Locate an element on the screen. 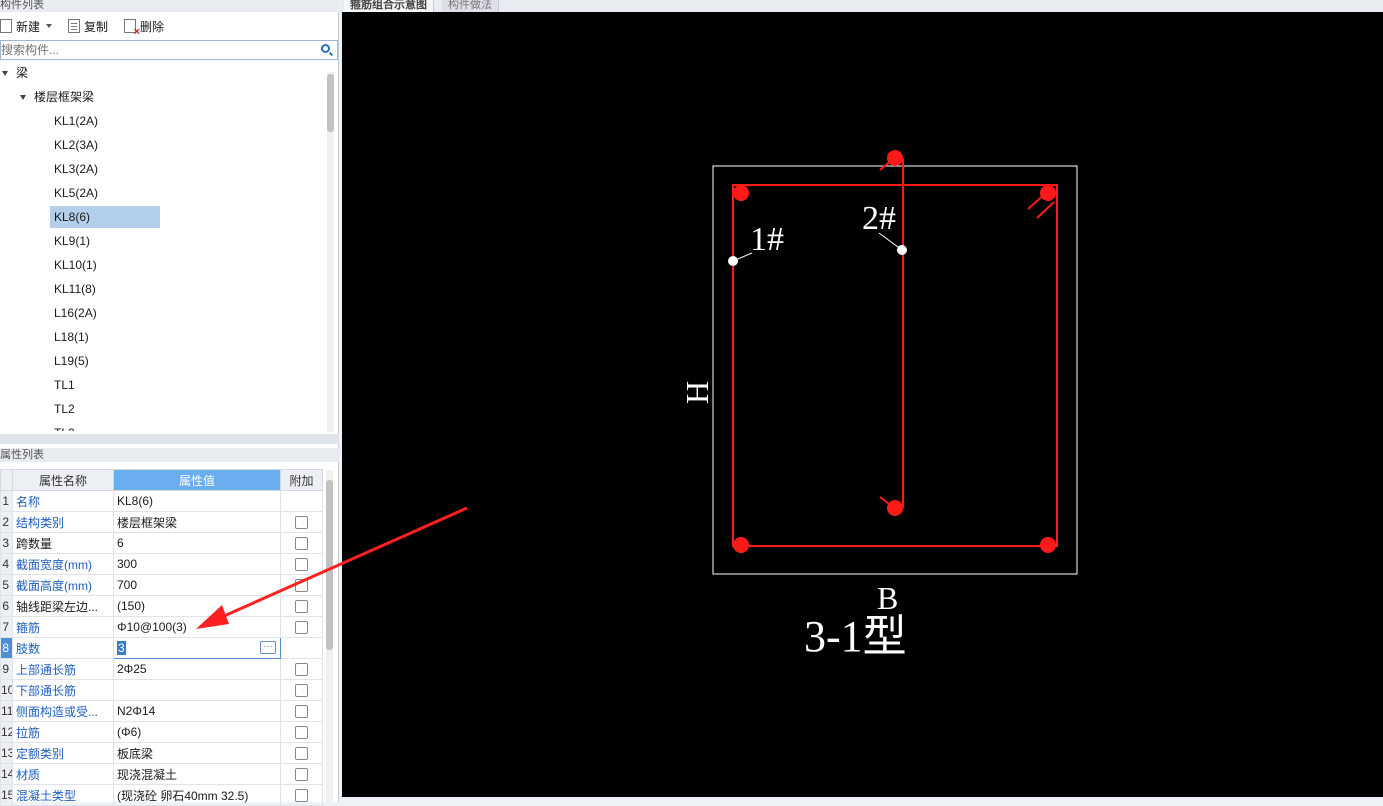  property-value: 2Φ25 is located at coordinates (197, 669).